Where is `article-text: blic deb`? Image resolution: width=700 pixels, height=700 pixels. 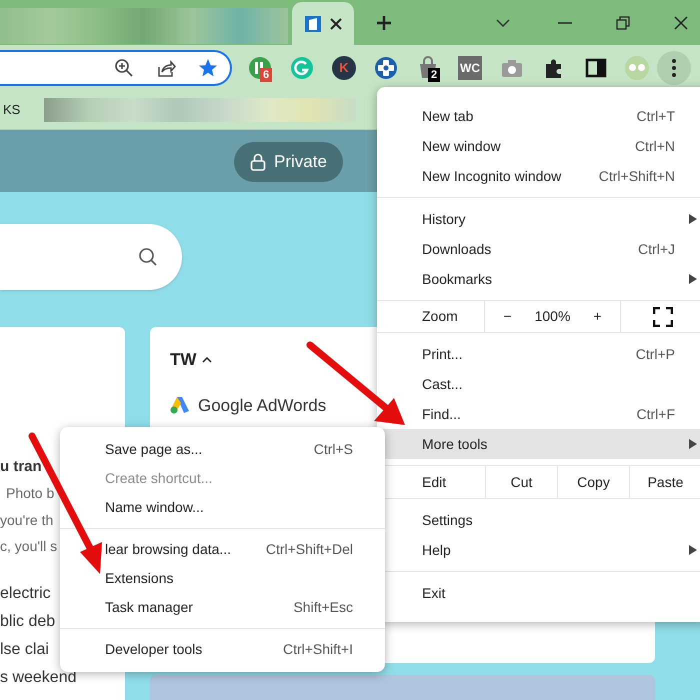 article-text: blic deb is located at coordinates (28, 622).